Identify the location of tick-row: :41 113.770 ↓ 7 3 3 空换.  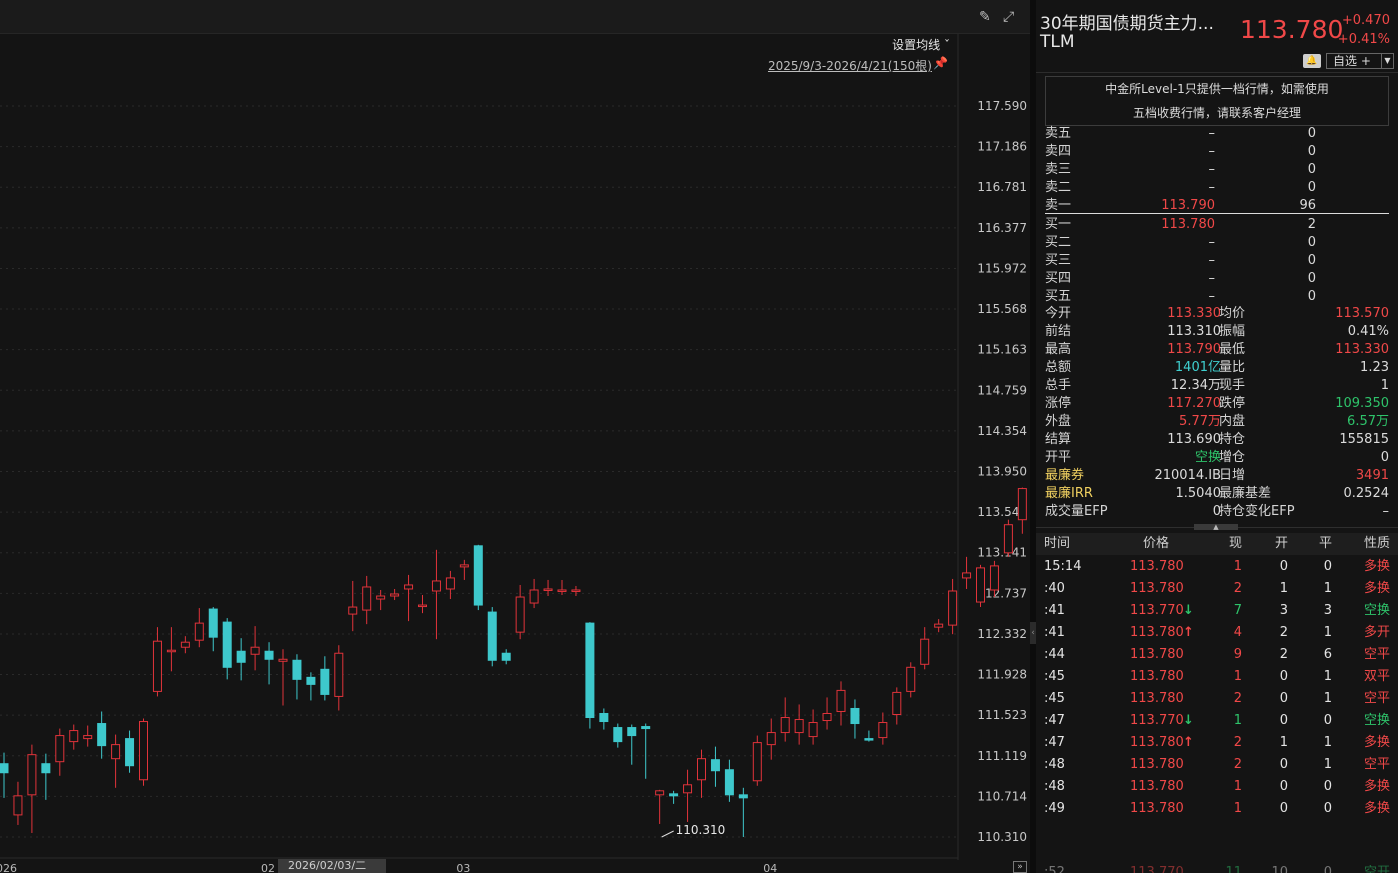
(1217, 611).